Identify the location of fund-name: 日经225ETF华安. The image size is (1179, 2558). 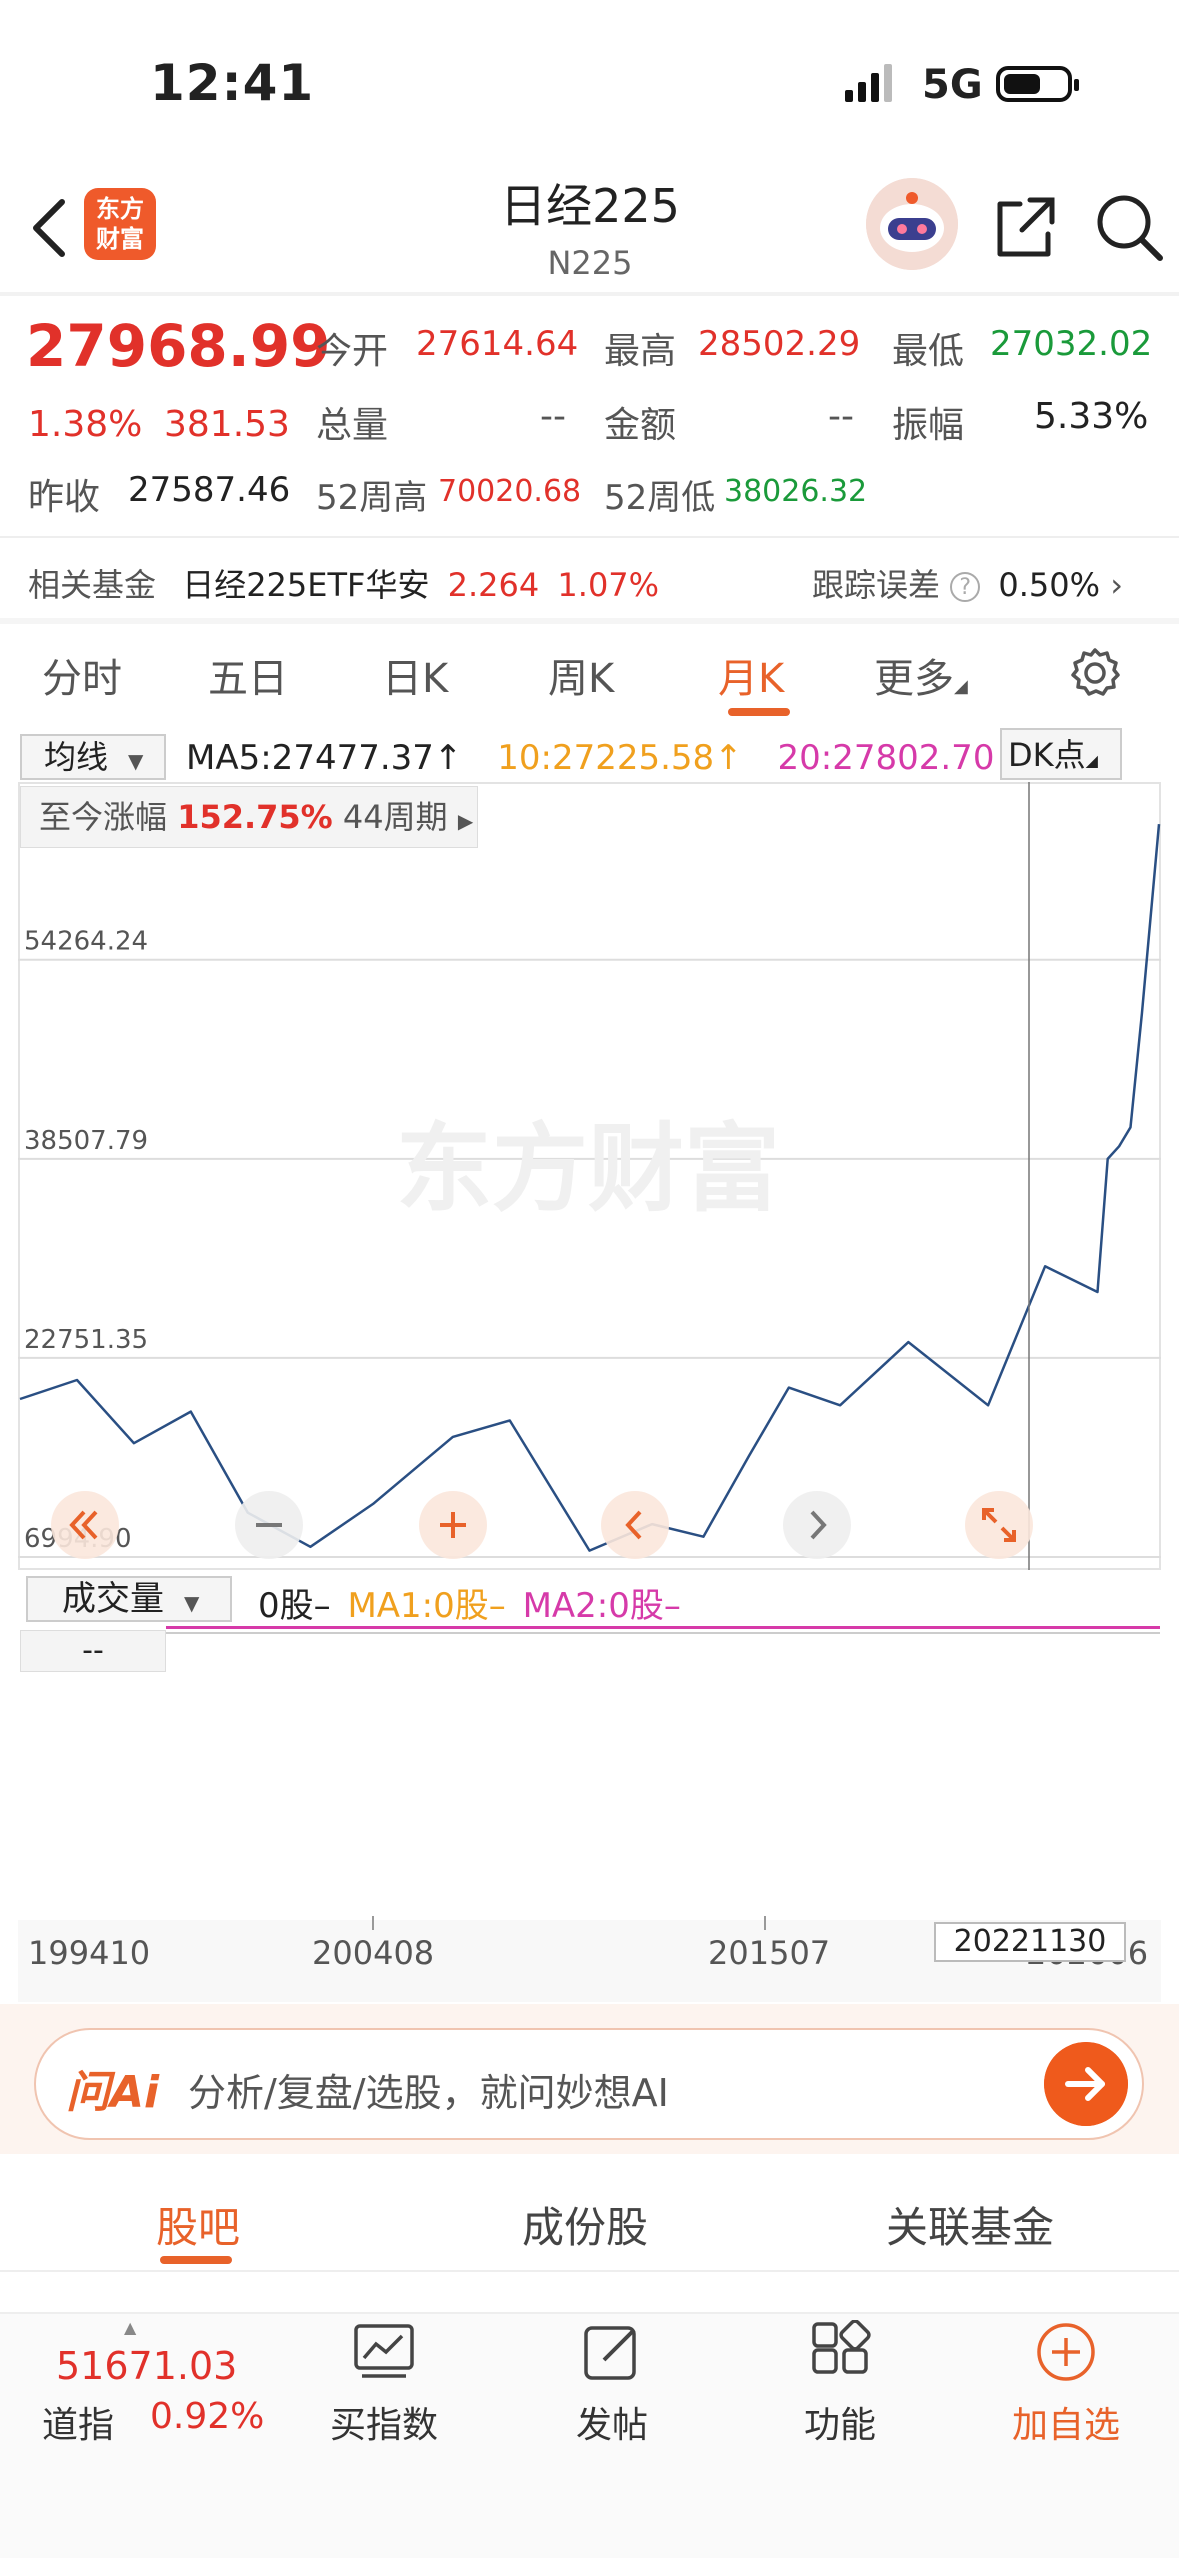
(306, 585).